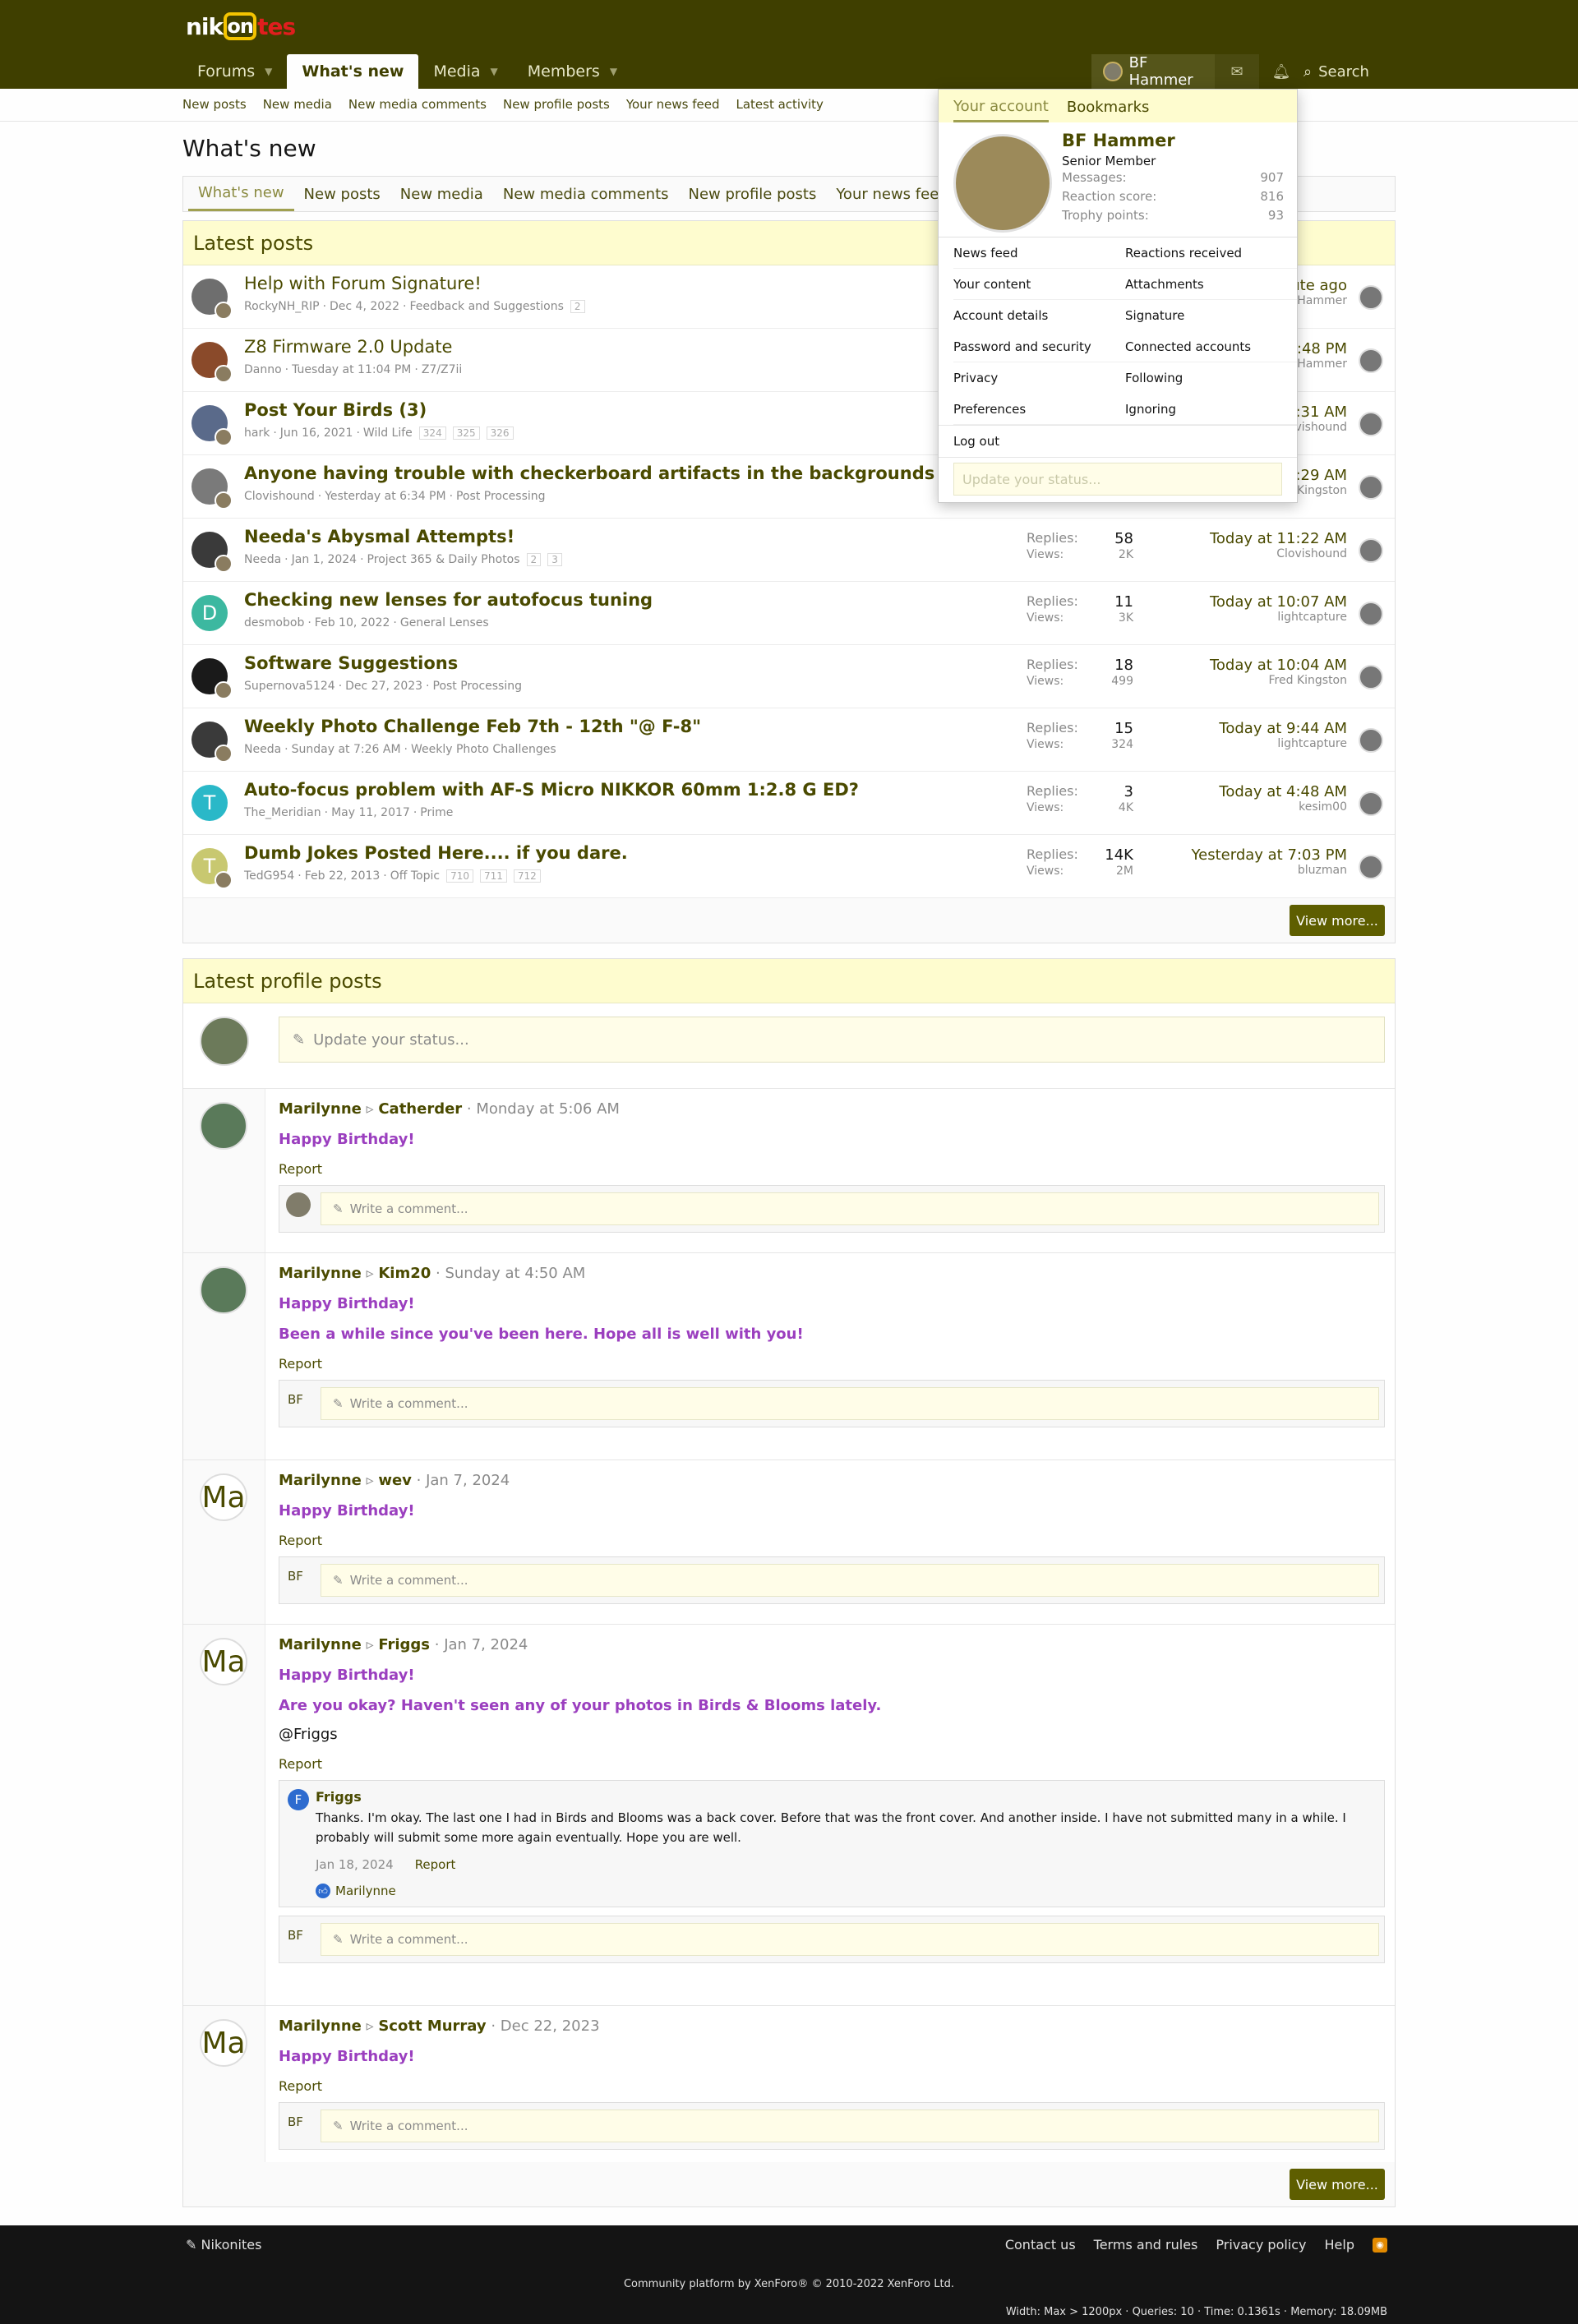 The image size is (1578, 2324). What do you see at coordinates (1211, 346) in the screenshot?
I see `menu-connected-accounts: Connected accounts` at bounding box center [1211, 346].